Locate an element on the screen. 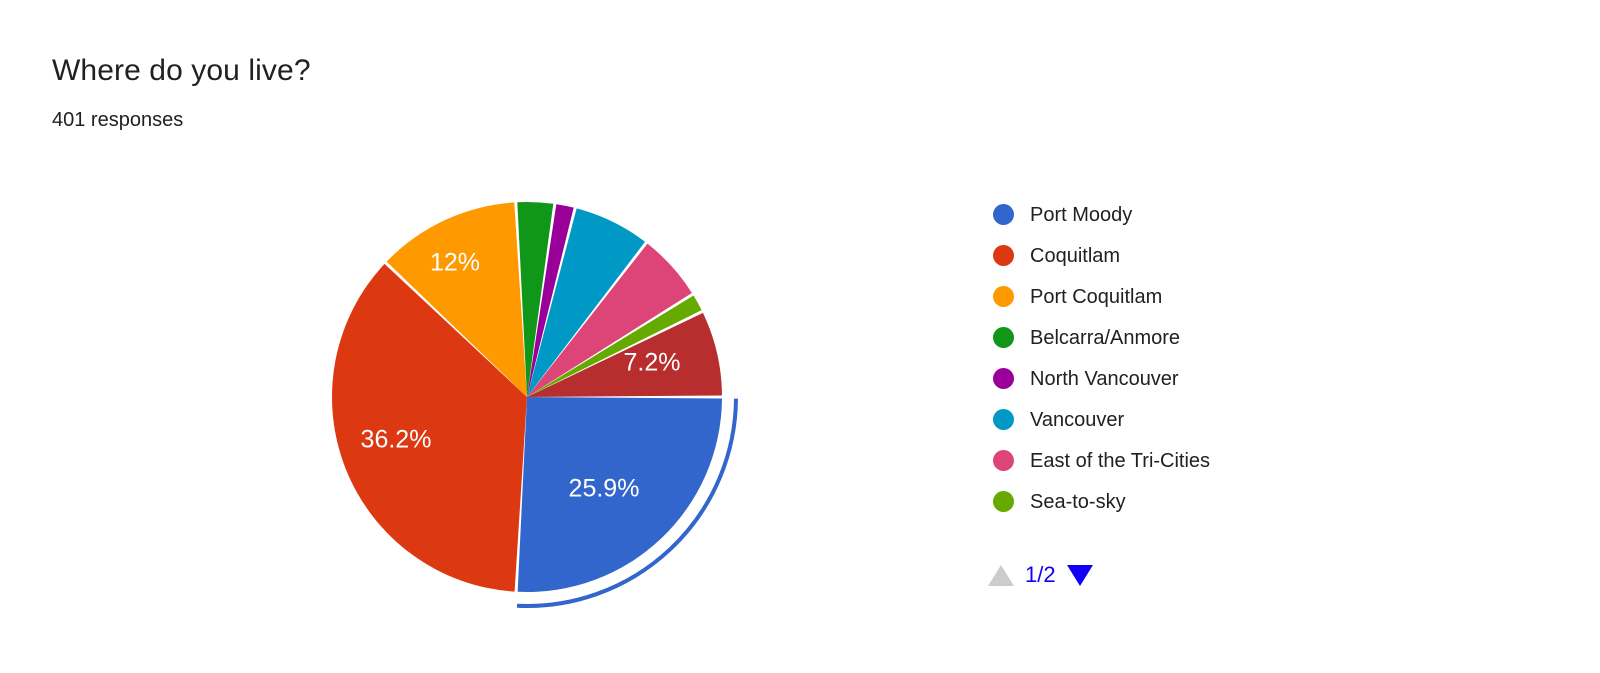  legend-item-label: Coquitlam is located at coordinates (1075, 255).